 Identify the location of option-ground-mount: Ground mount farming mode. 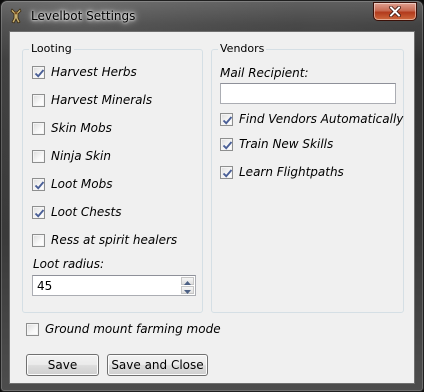
(123, 329).